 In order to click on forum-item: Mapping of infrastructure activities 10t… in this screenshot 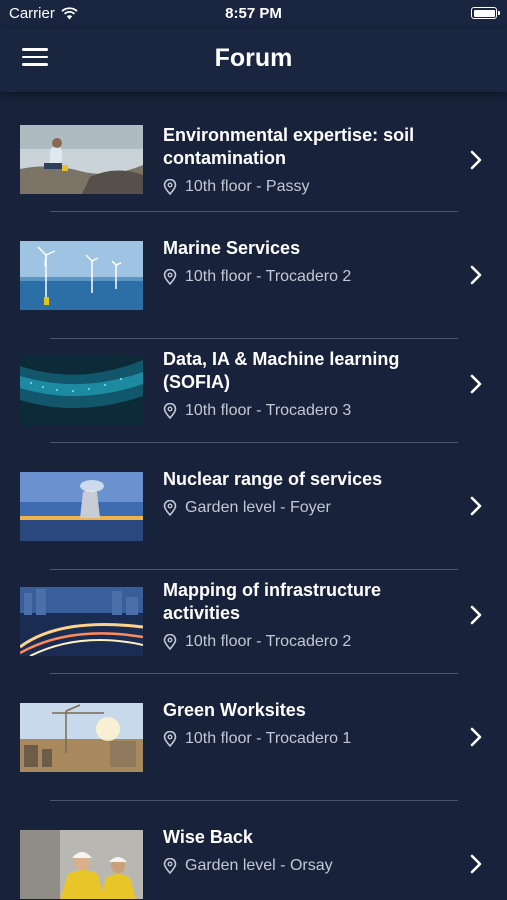, I will do `click(253, 622)`.